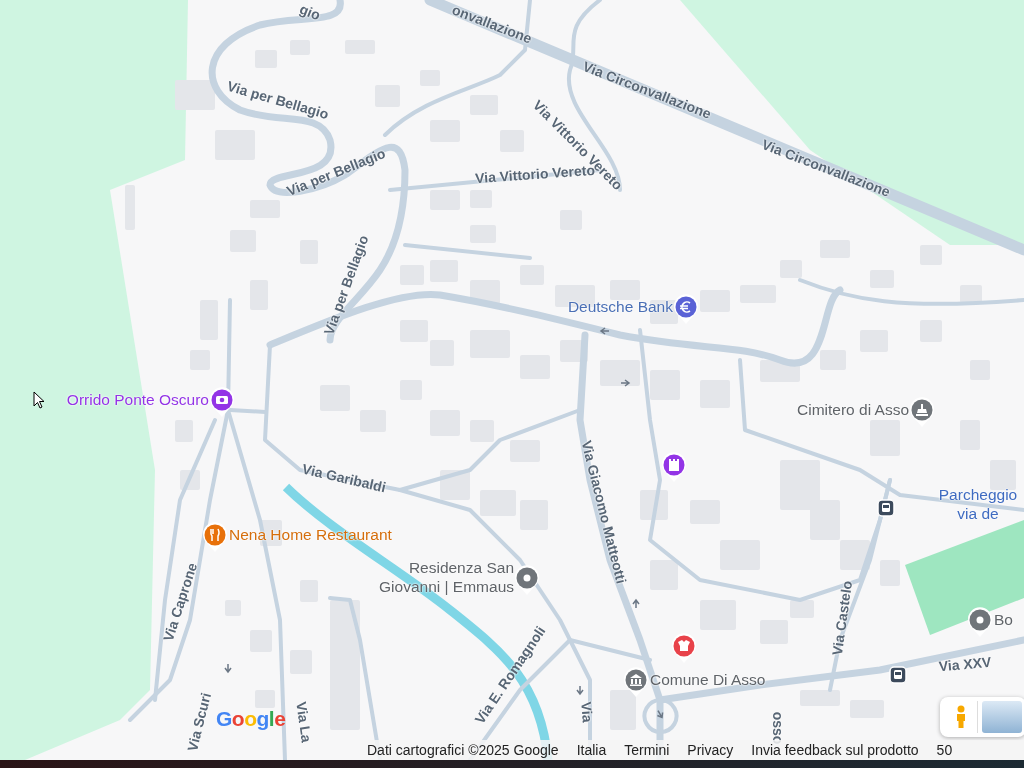 This screenshot has height=768, width=1024. Describe the element at coordinates (708, 679) in the screenshot. I see `place-label: Comune Di Asso` at that location.